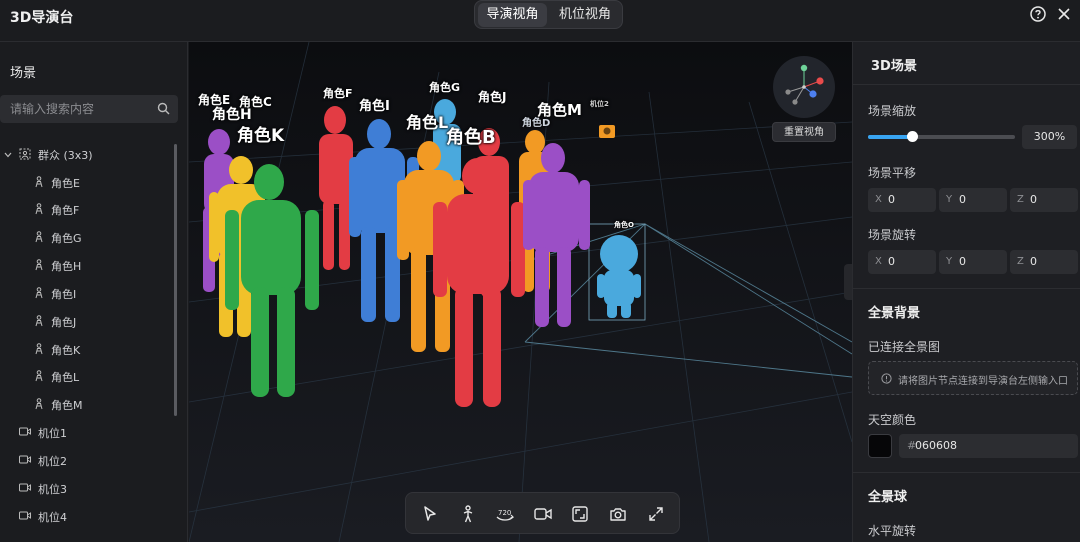  Describe the element at coordinates (89, 182) in the screenshot. I see `tree-item-character: 角色E` at that location.